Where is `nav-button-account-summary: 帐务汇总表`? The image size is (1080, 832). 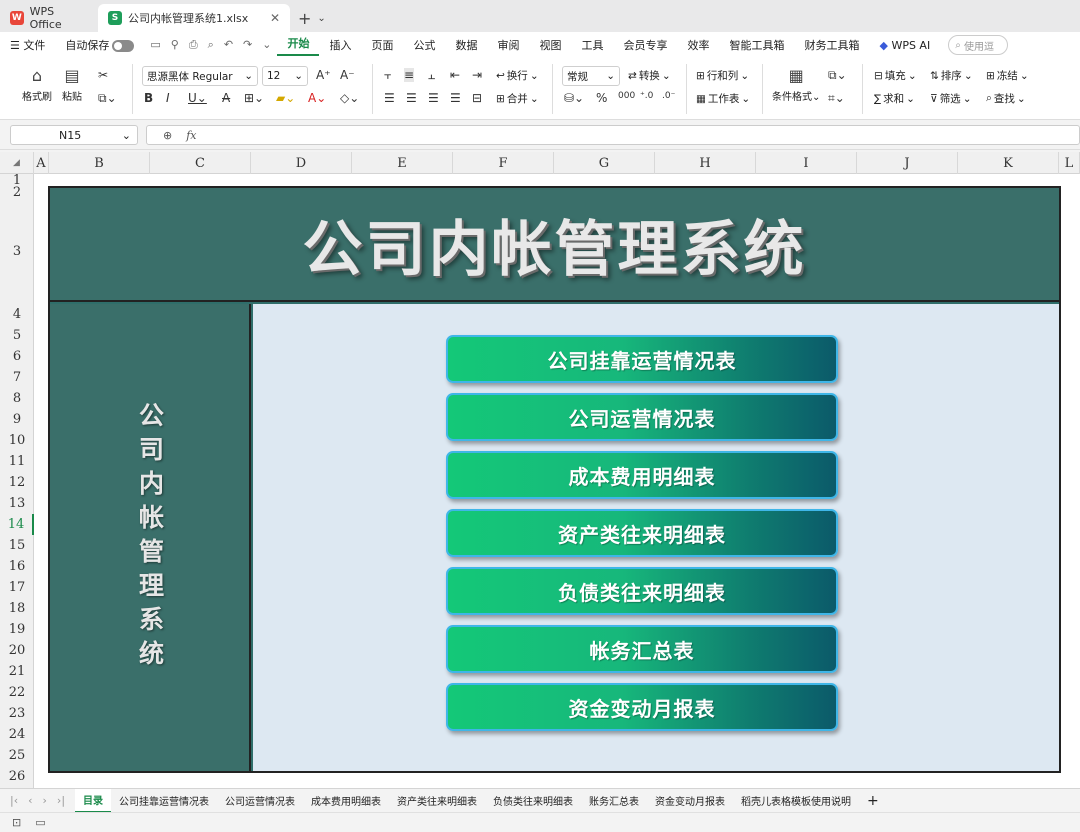 nav-button-account-summary: 帐务汇总表 is located at coordinates (642, 649).